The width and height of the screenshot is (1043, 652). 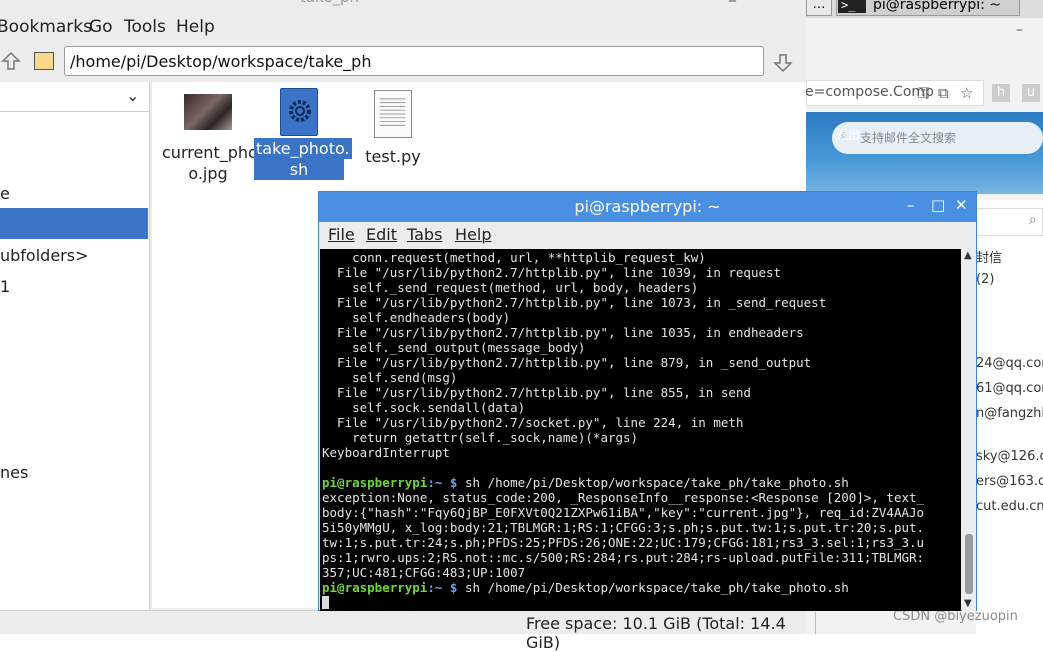 What do you see at coordinates (966, 93) in the screenshot?
I see `star-icon: ☆` at bounding box center [966, 93].